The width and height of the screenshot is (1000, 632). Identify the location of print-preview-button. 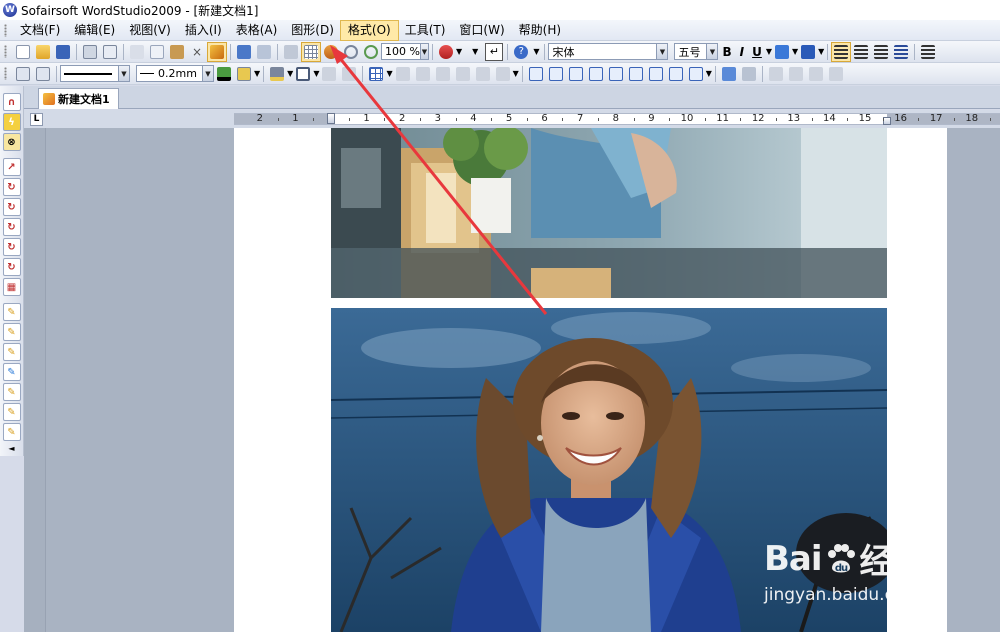
(110, 52).